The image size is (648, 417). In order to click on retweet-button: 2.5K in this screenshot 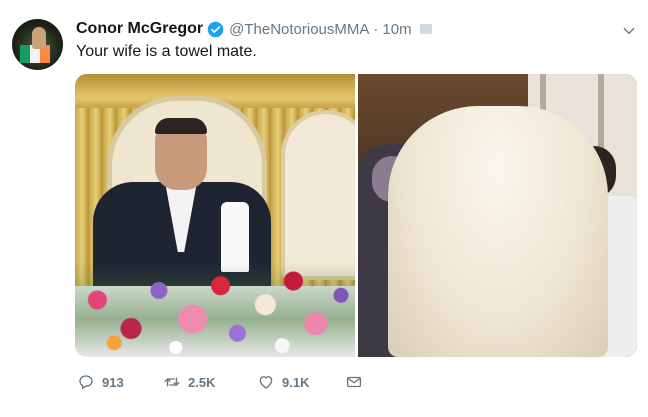, I will do `click(189, 382)`.